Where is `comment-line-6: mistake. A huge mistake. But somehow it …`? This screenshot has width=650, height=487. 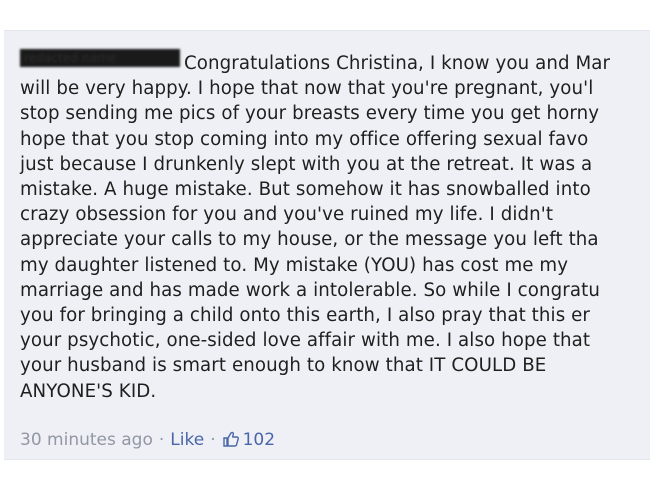 comment-line-6: mistake. A huge mistake. But somehow it … is located at coordinates (305, 190).